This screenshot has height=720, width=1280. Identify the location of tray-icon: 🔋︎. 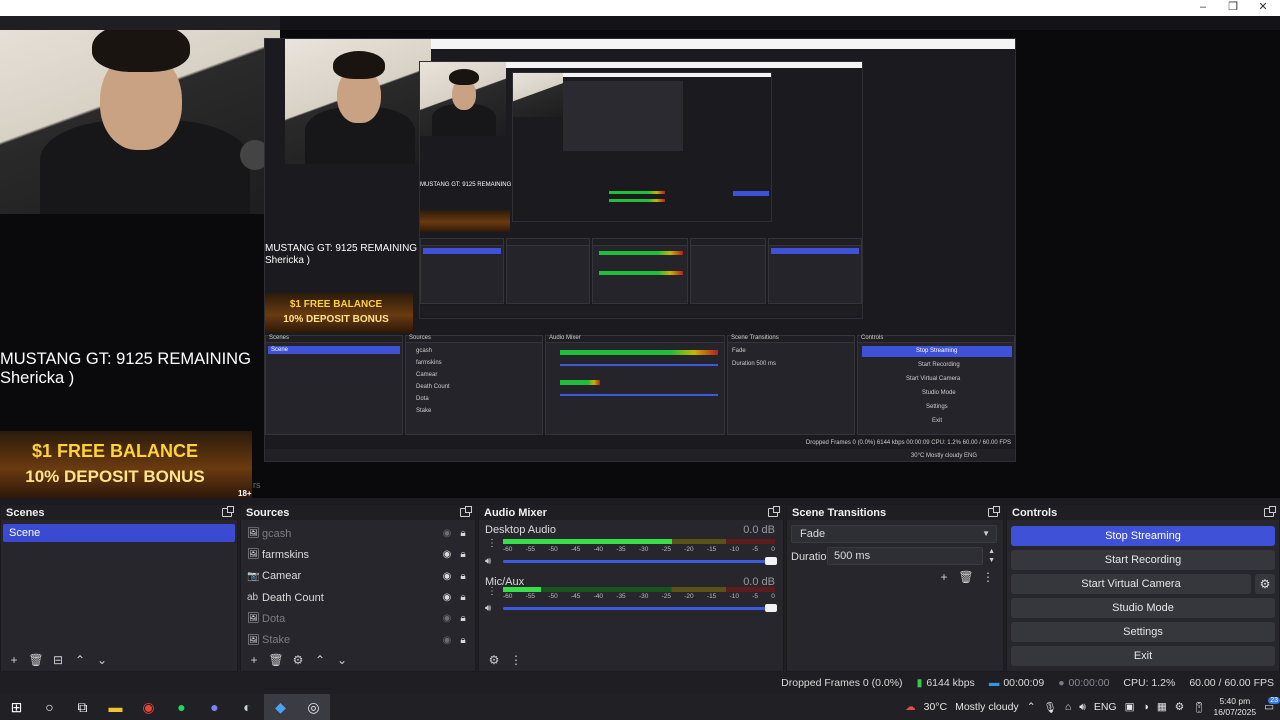
(1198, 707).